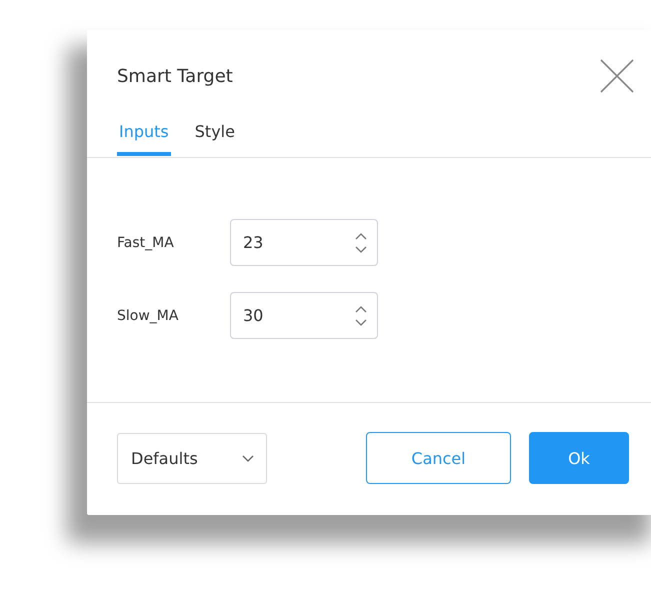 The height and width of the screenshot is (590, 651). What do you see at coordinates (175, 76) in the screenshot?
I see `dialog-title: Smart Target` at bounding box center [175, 76].